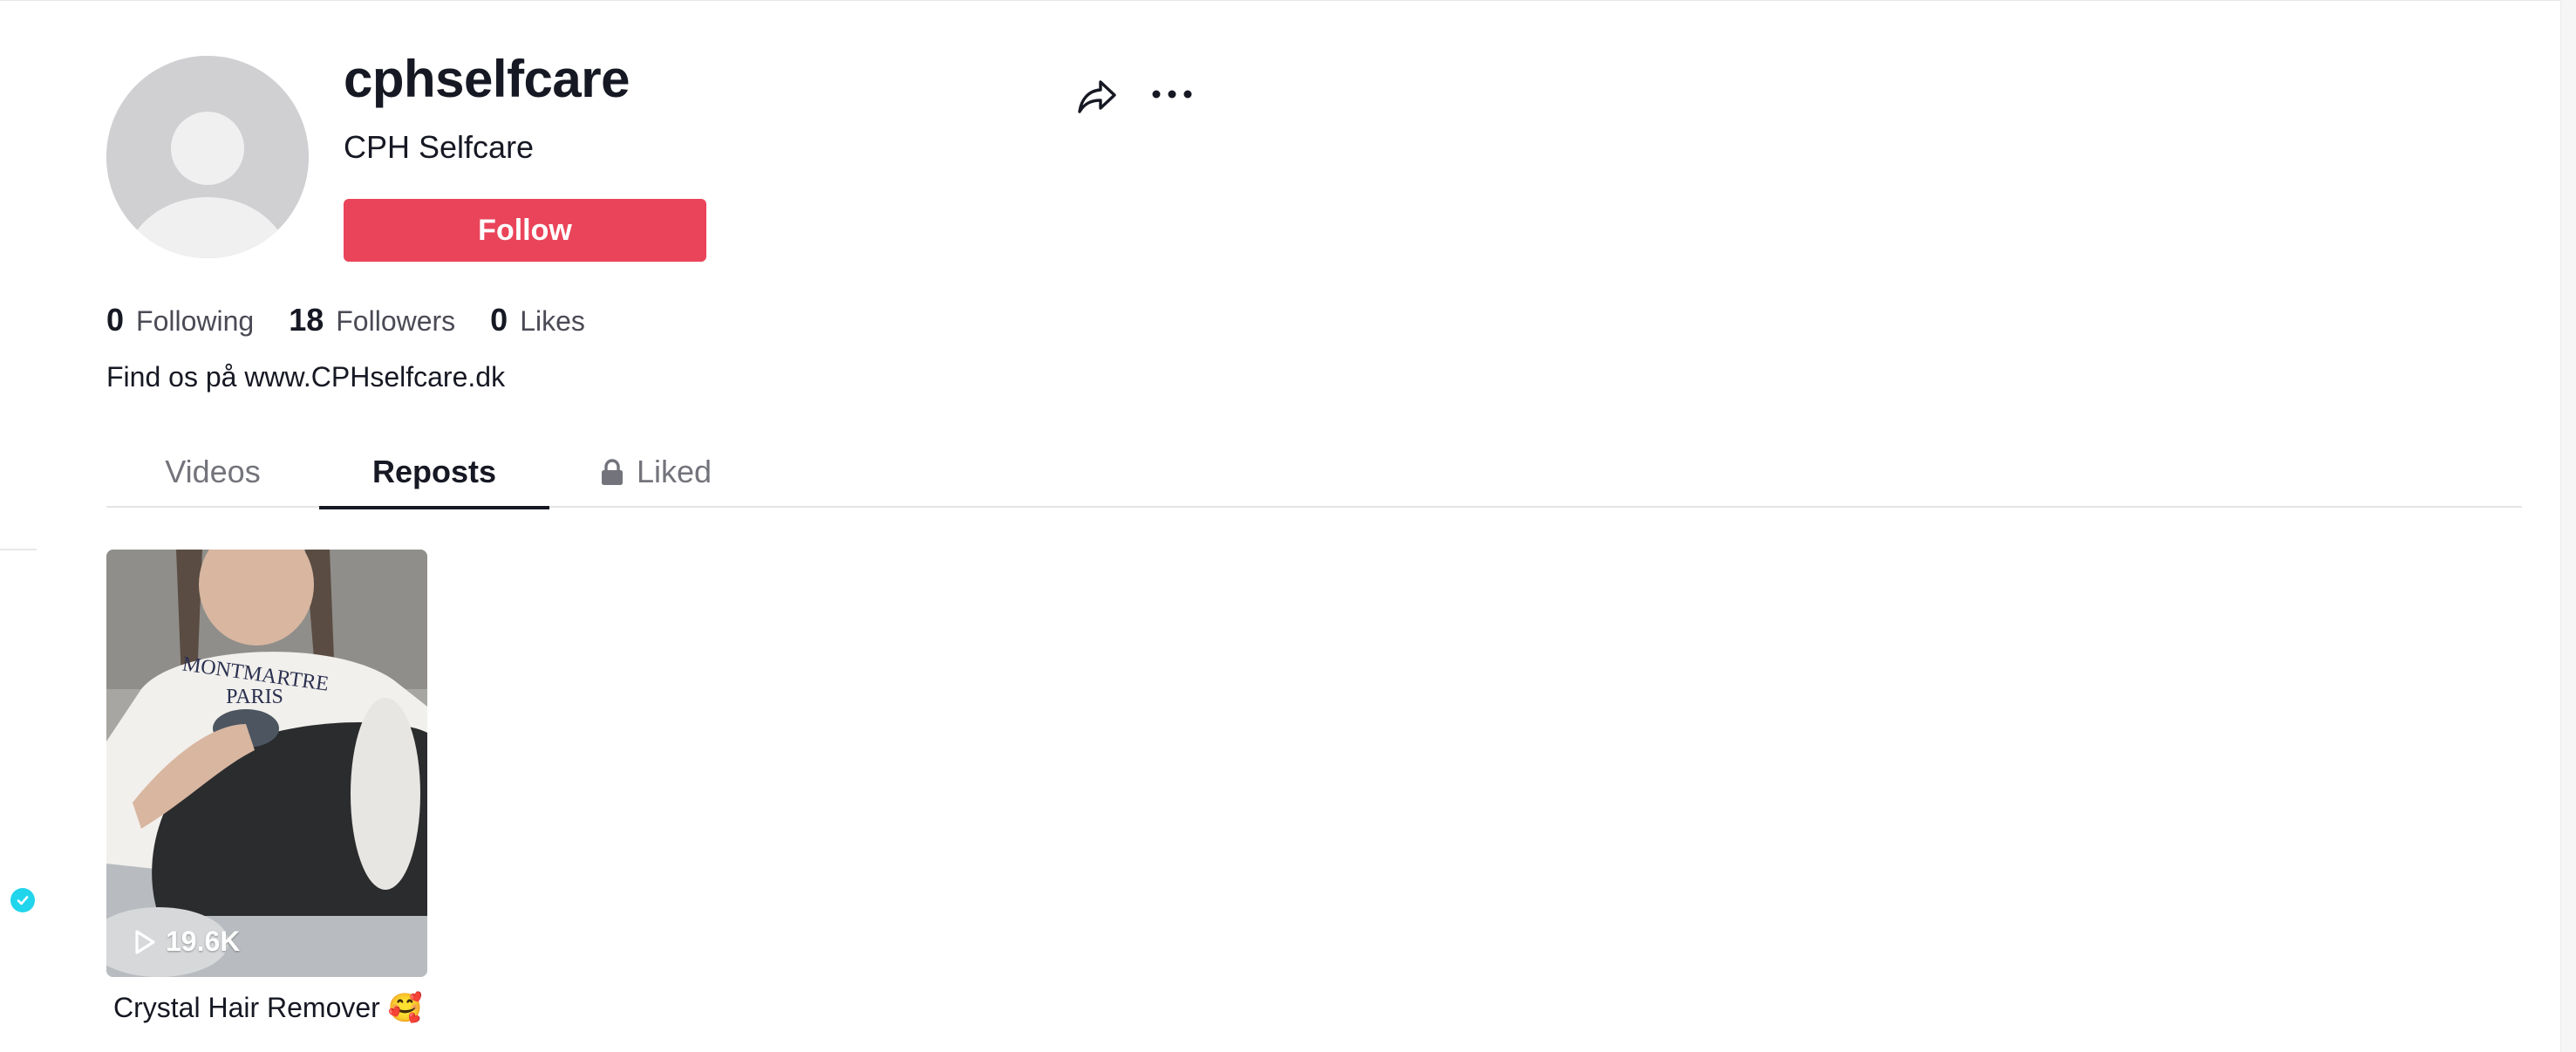 Image resolution: width=2576 pixels, height=1052 pixels. I want to click on tab-liked: Liked, so click(656, 472).